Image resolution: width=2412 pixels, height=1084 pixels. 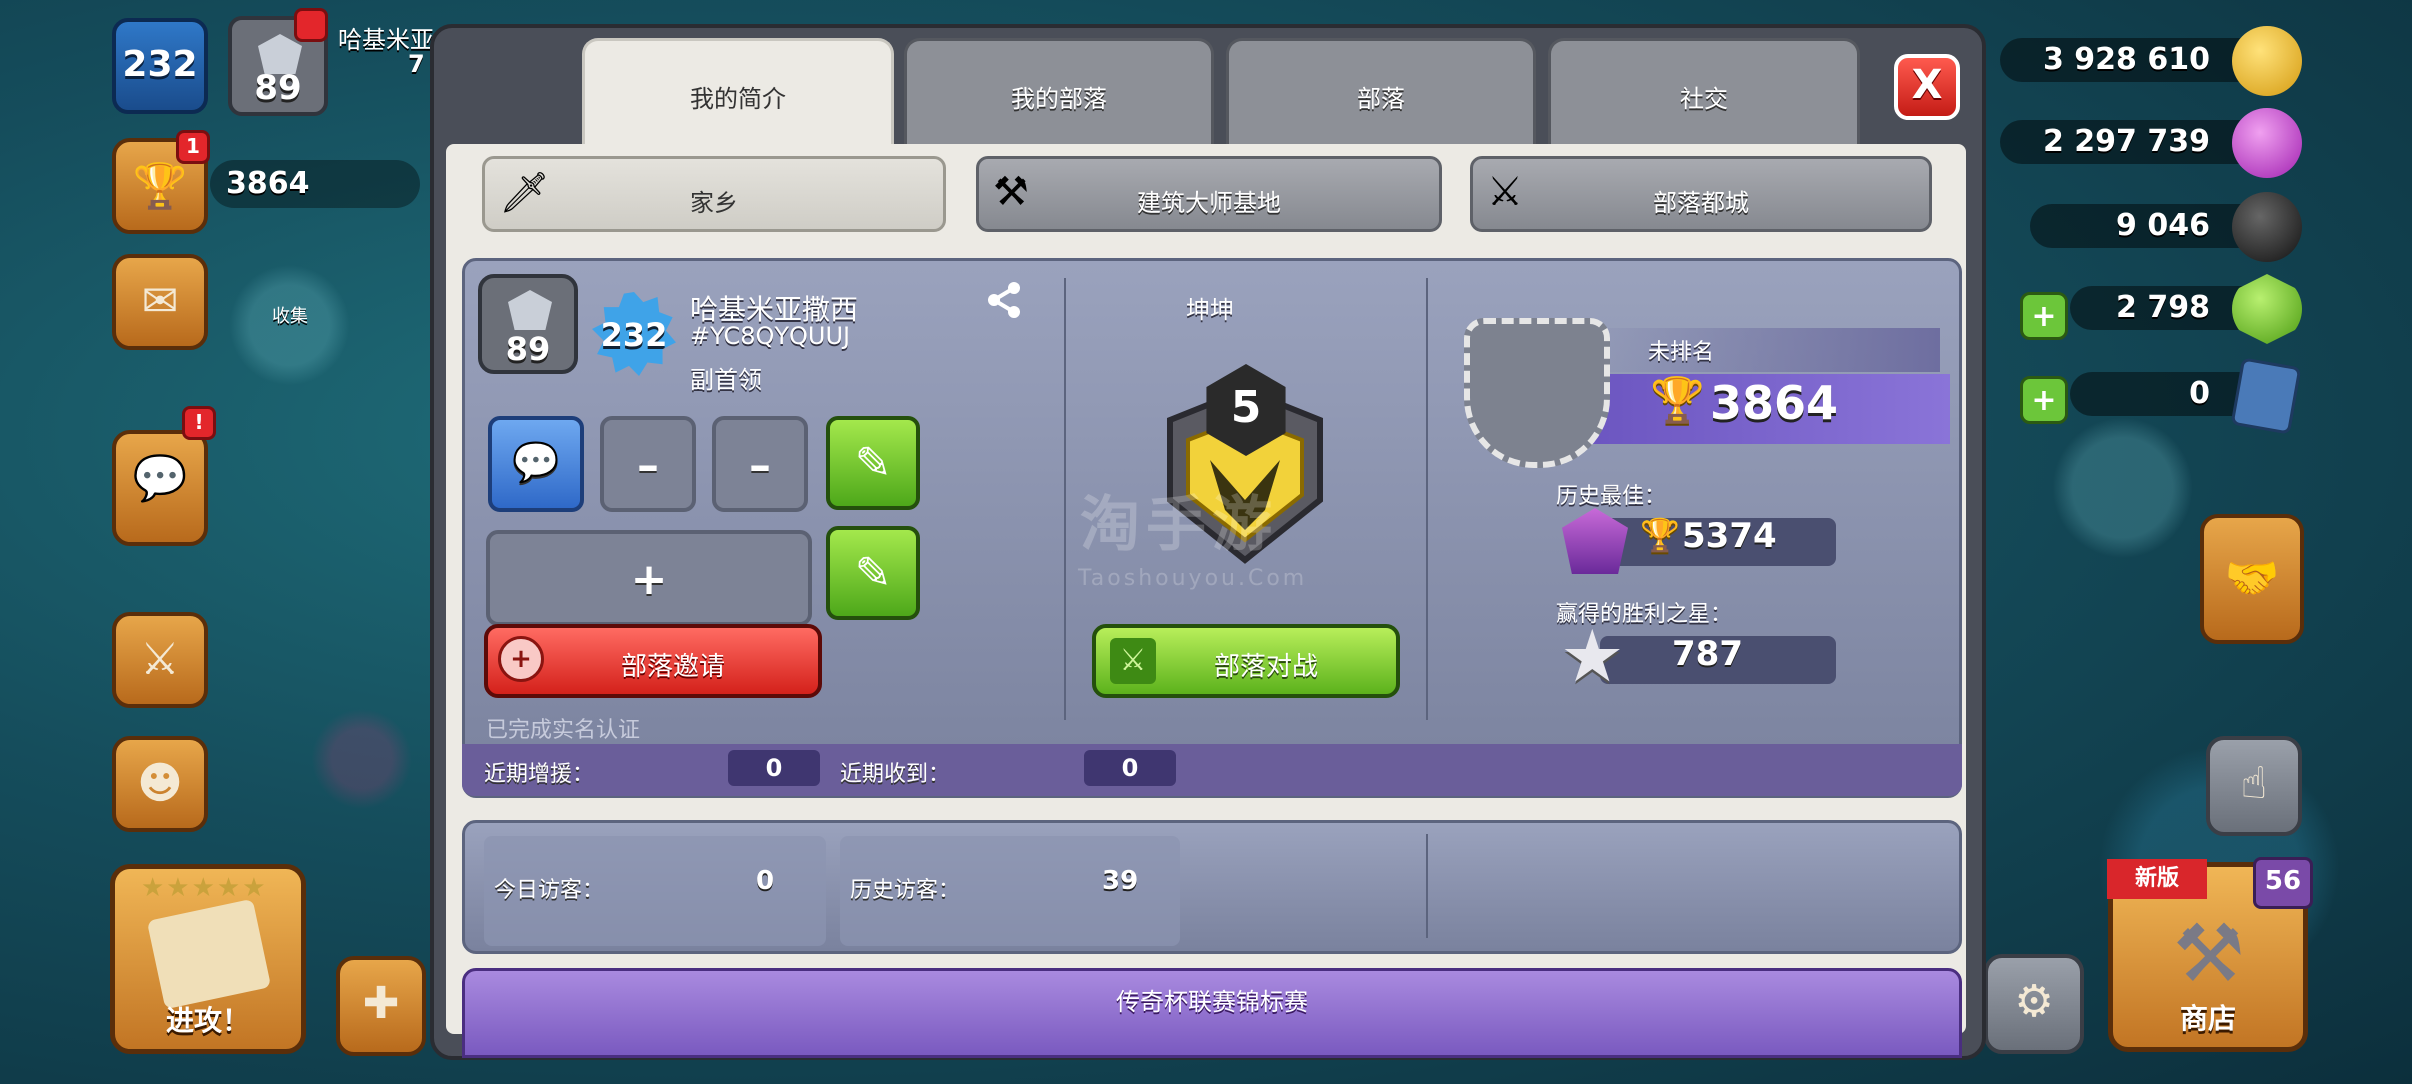 What do you see at coordinates (2044, 400) in the screenshot?
I see `buy-tickets-button: +` at bounding box center [2044, 400].